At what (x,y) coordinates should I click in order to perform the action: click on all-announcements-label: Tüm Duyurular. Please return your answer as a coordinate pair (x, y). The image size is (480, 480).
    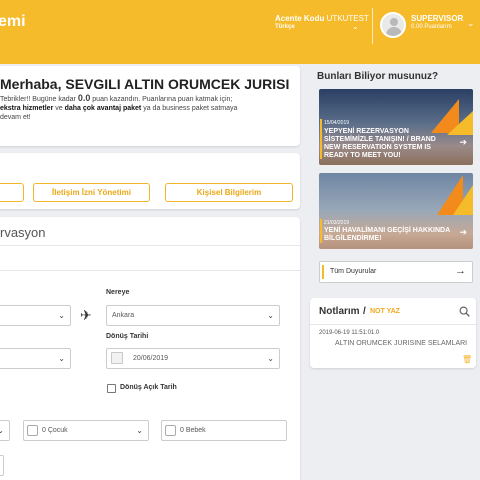
    Looking at the image, I should click on (353, 271).